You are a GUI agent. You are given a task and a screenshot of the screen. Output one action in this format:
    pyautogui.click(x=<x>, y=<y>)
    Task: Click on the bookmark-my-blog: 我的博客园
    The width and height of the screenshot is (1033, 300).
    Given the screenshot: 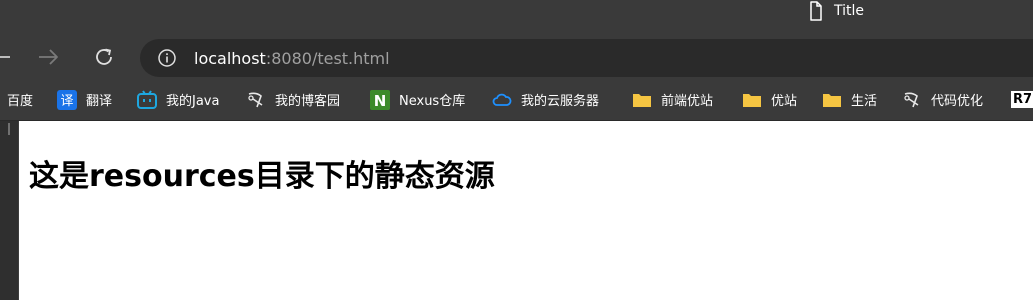 What is the action you would take?
    pyautogui.click(x=293, y=99)
    